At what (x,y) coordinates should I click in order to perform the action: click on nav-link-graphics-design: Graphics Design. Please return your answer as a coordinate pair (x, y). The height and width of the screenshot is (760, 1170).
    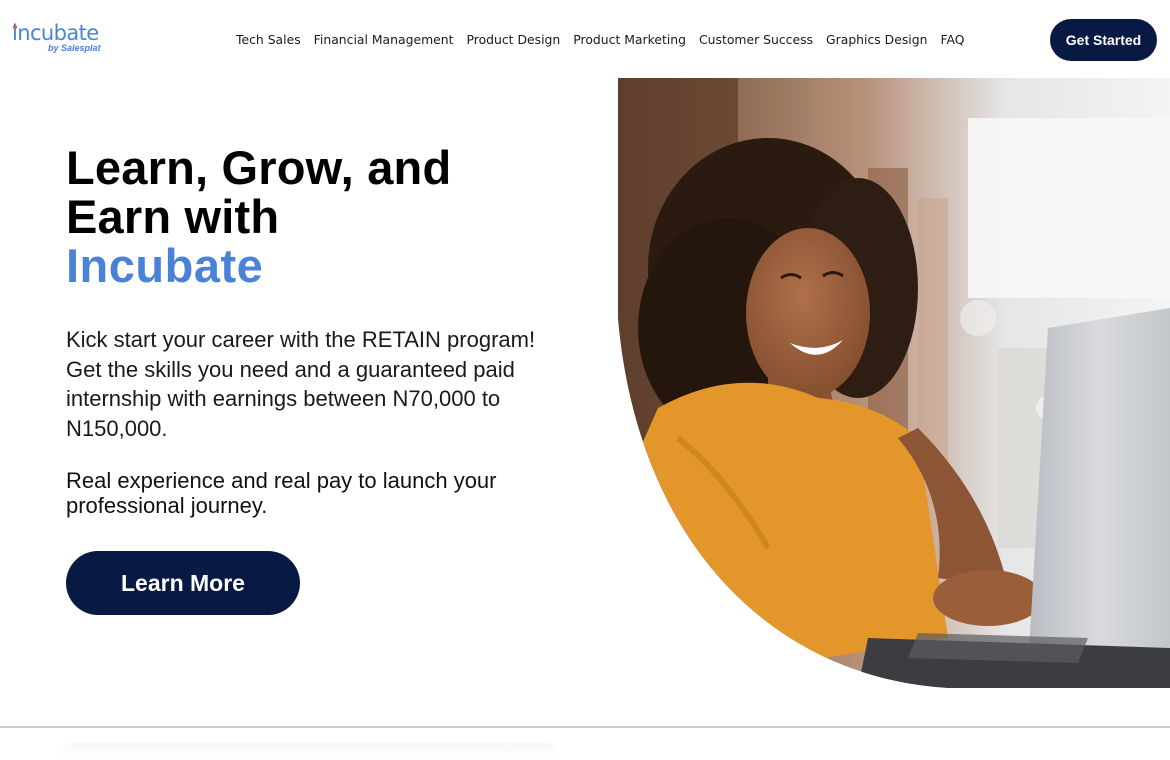
    Looking at the image, I should click on (876, 40).